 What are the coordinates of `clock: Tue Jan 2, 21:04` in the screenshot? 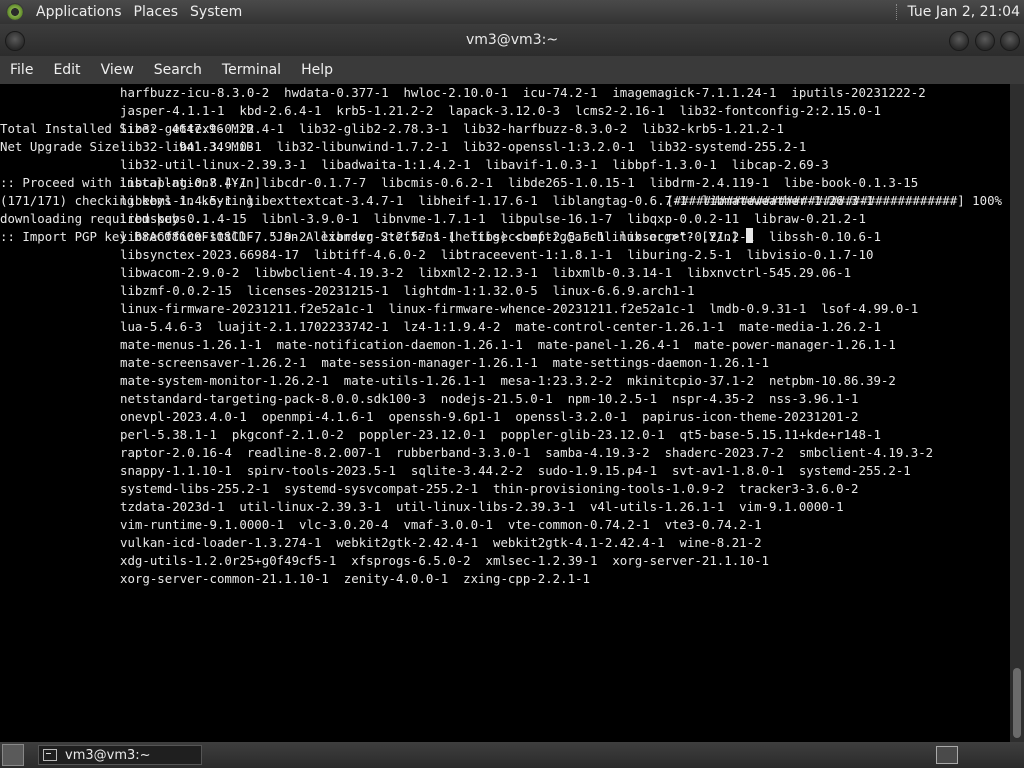 It's located at (963, 12).